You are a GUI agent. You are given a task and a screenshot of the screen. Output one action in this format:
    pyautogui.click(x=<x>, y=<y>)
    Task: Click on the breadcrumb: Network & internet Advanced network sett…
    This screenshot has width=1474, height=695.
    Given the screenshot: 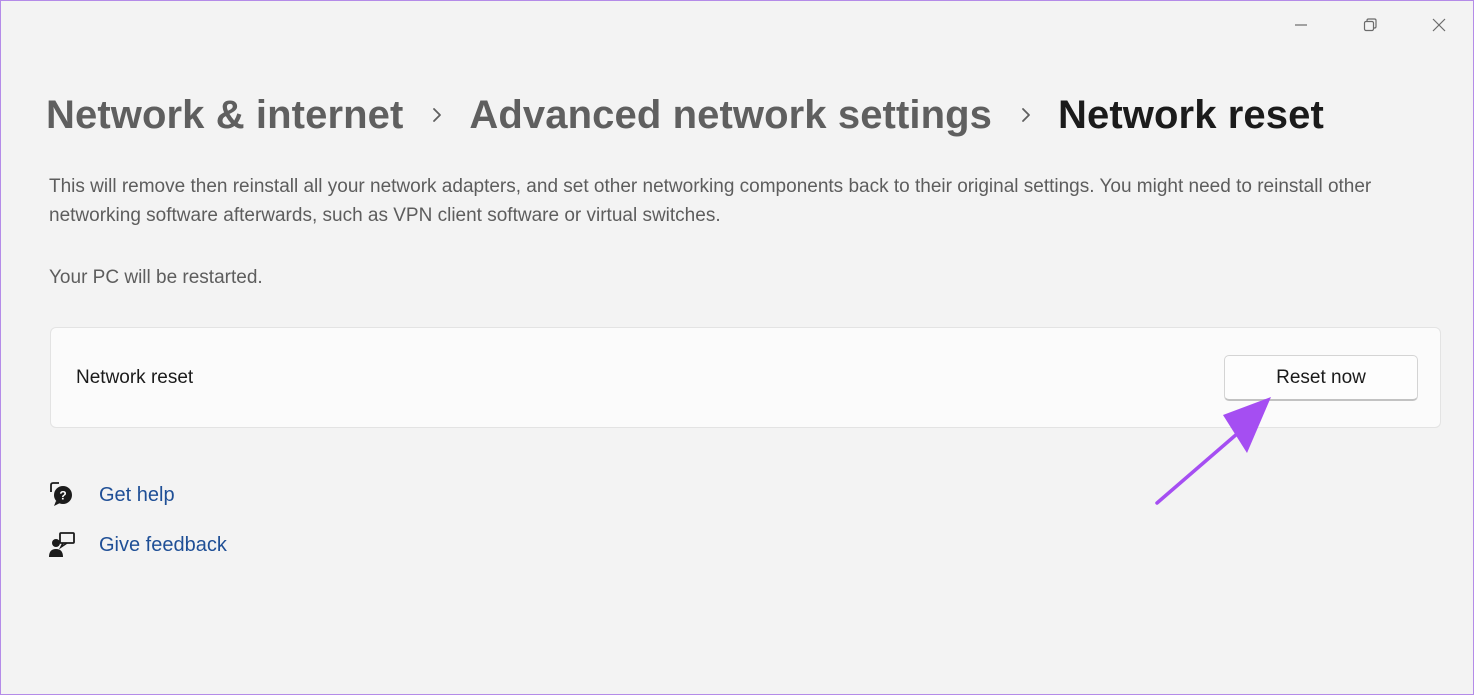 What is the action you would take?
    pyautogui.click(x=685, y=115)
    